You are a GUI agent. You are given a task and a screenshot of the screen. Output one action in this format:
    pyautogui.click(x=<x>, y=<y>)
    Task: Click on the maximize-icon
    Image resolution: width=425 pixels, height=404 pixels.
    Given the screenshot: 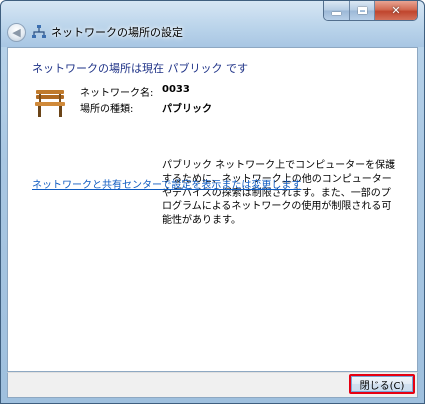 What is the action you would take?
    pyautogui.click(x=362, y=10)
    